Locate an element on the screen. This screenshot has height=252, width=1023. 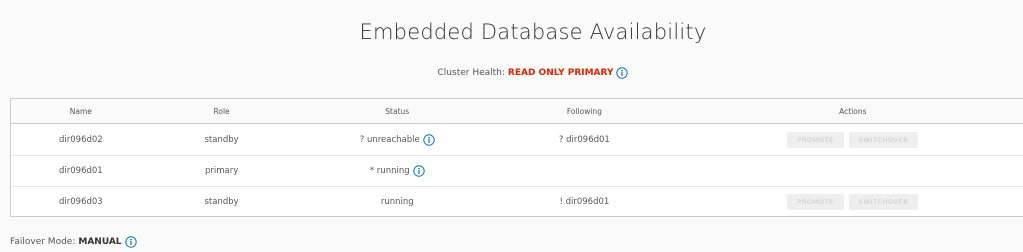
node-status: ? unreachable is located at coordinates (397, 139).